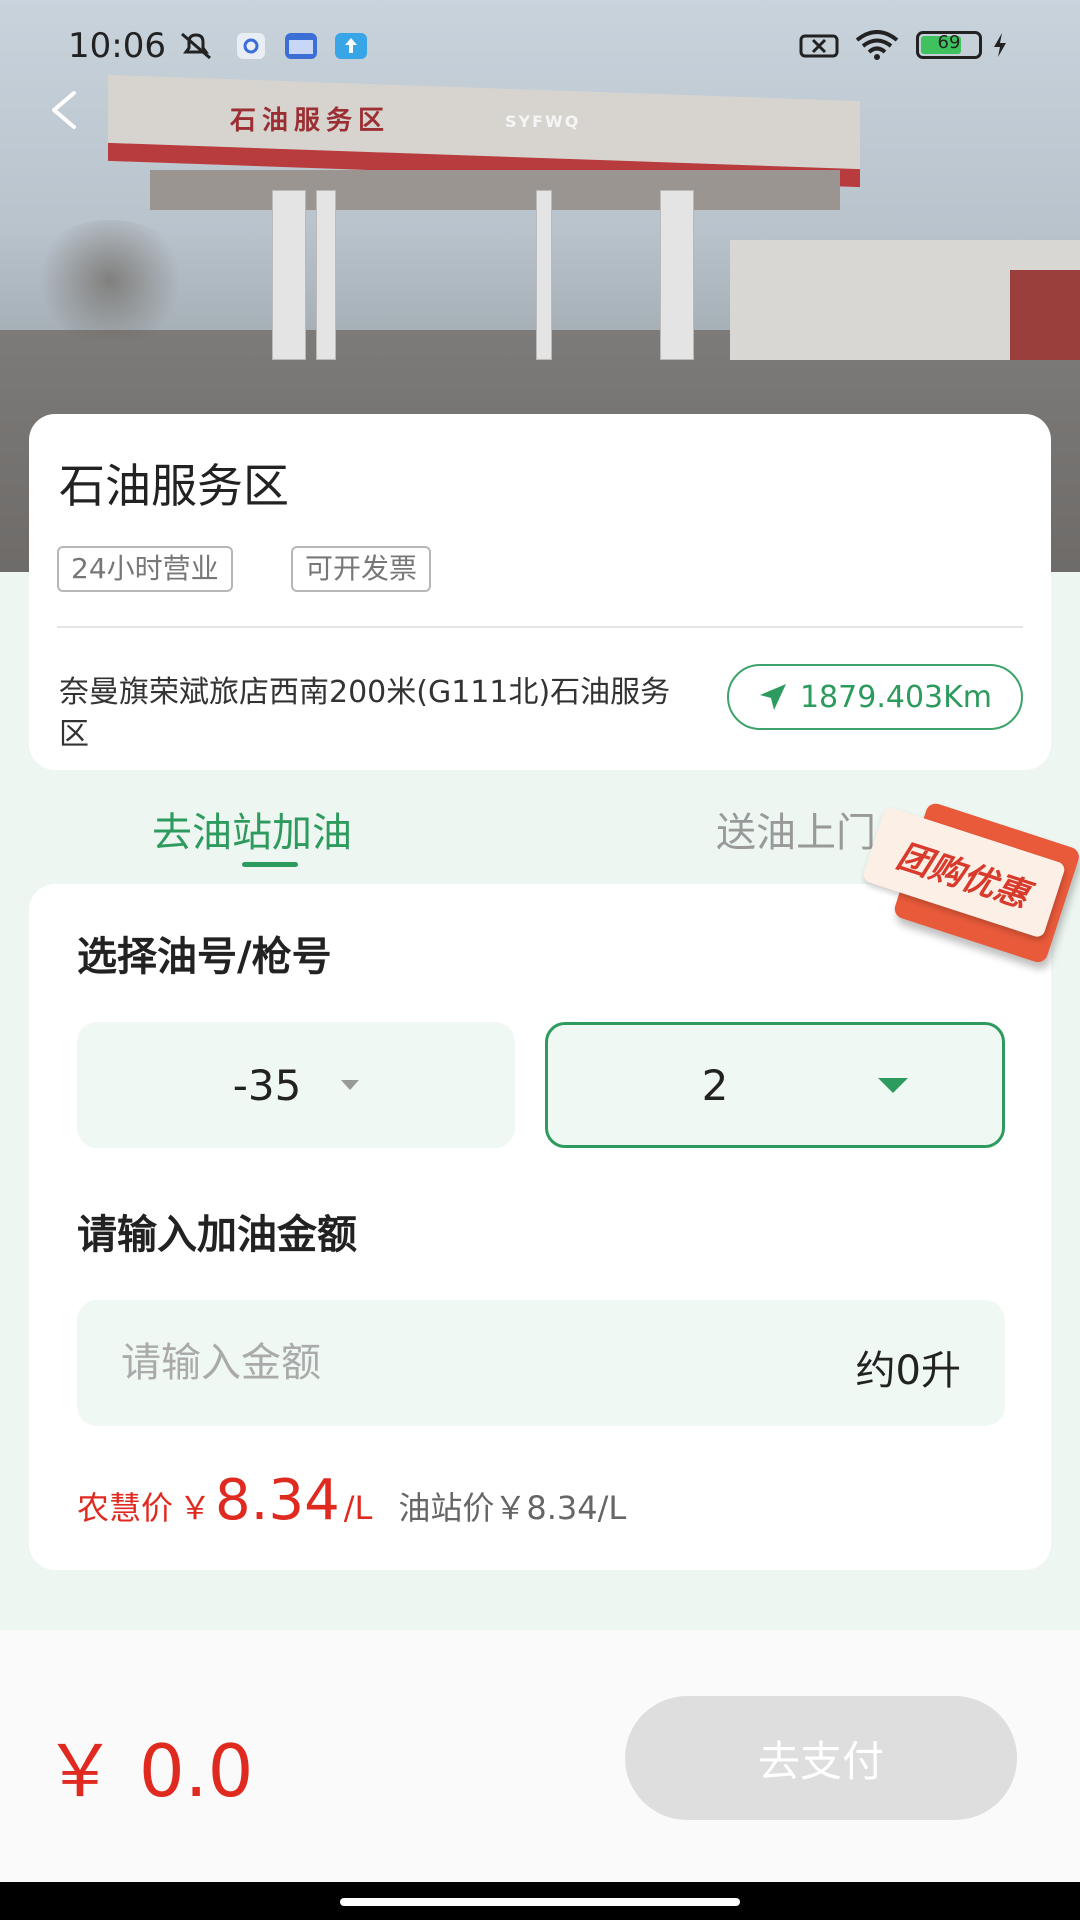 Image resolution: width=1080 pixels, height=1920 pixels. I want to click on photo-canopy-brand: SYFWQ, so click(543, 121).